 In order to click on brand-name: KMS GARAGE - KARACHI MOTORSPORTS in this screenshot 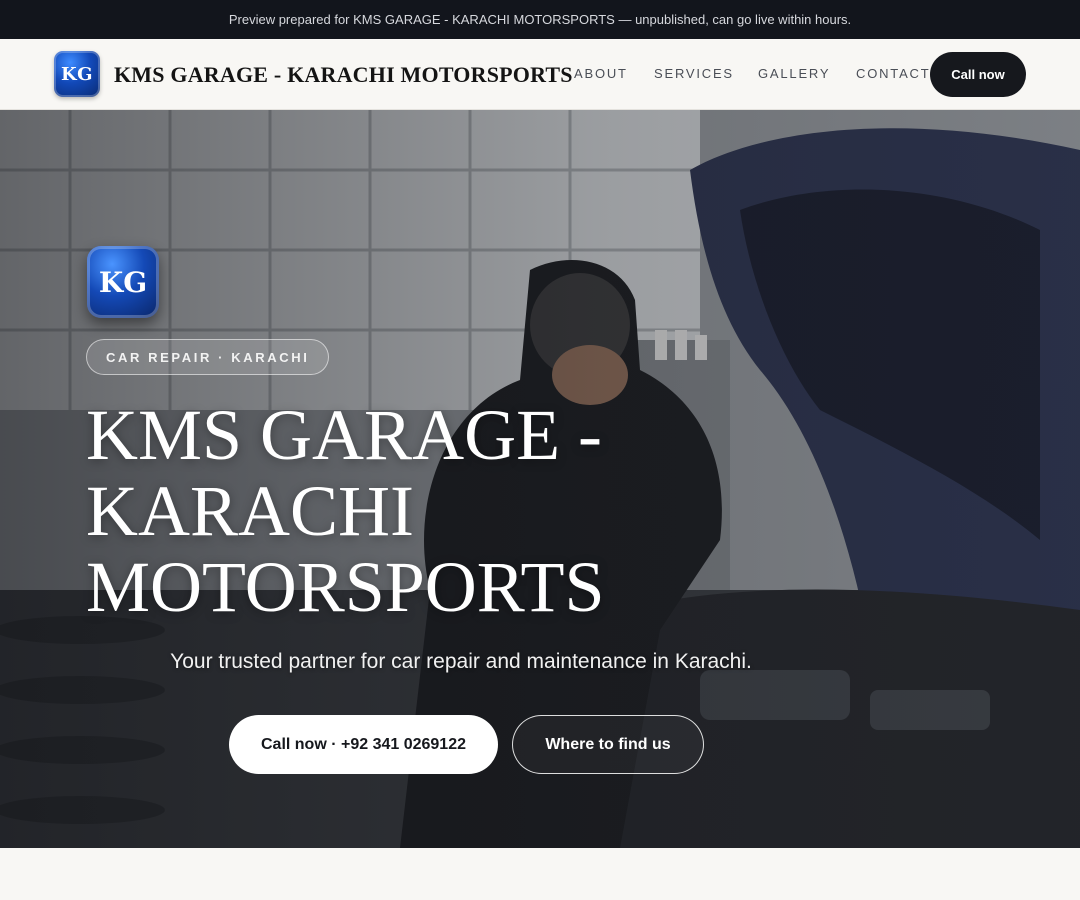, I will do `click(343, 75)`.